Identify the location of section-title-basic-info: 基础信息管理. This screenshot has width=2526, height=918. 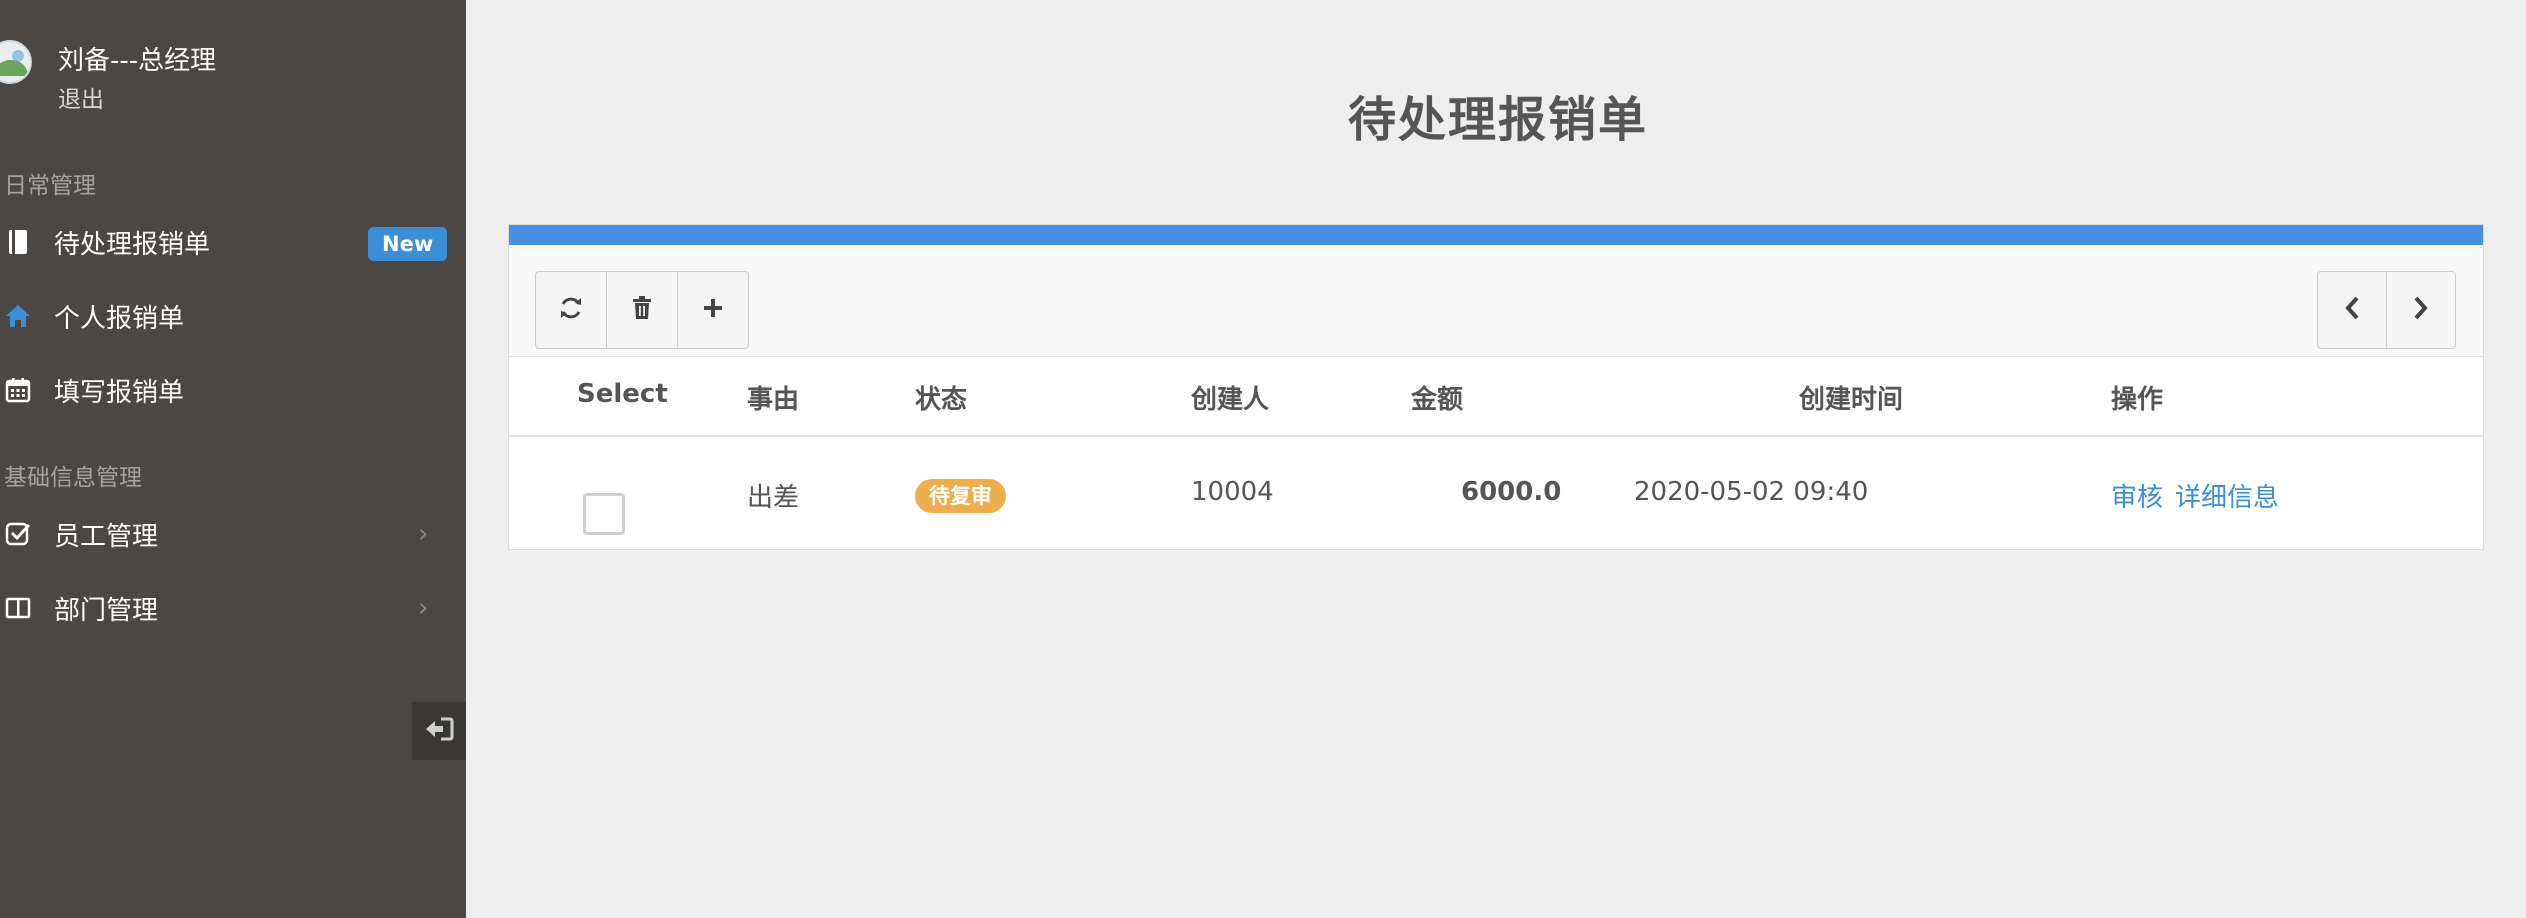
(73, 478).